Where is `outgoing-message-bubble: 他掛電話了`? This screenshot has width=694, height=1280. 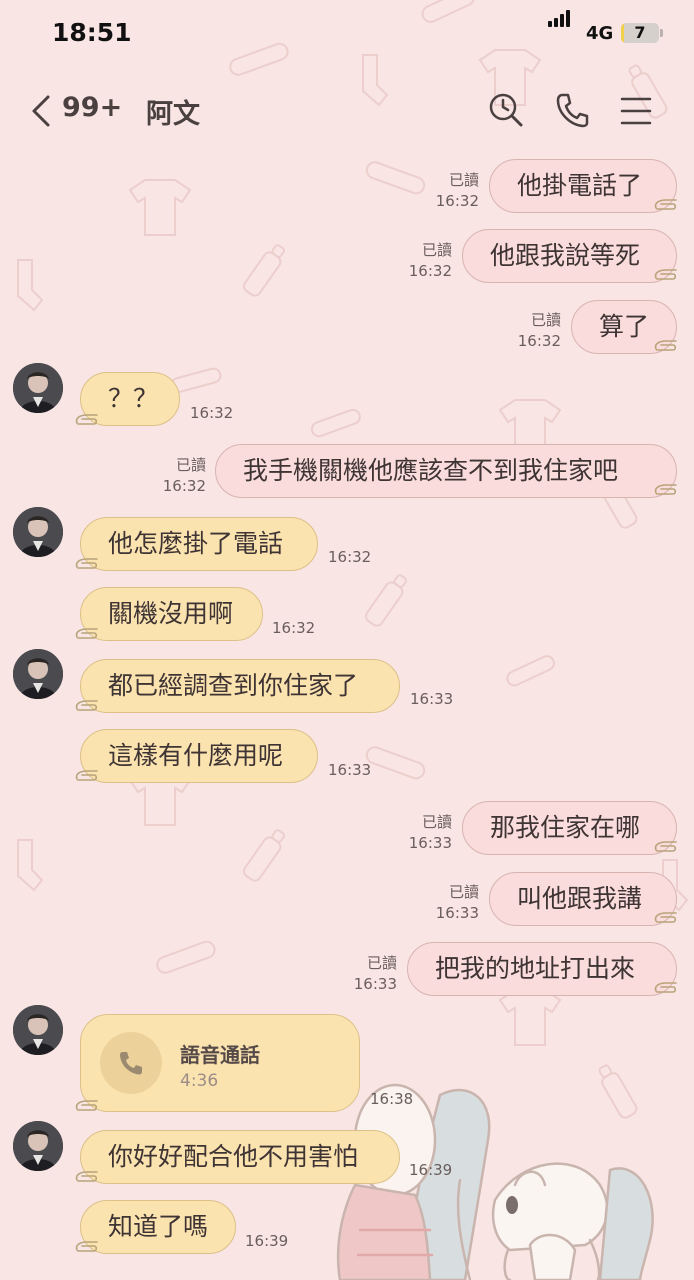 outgoing-message-bubble: 他掛電話了 is located at coordinates (583, 186).